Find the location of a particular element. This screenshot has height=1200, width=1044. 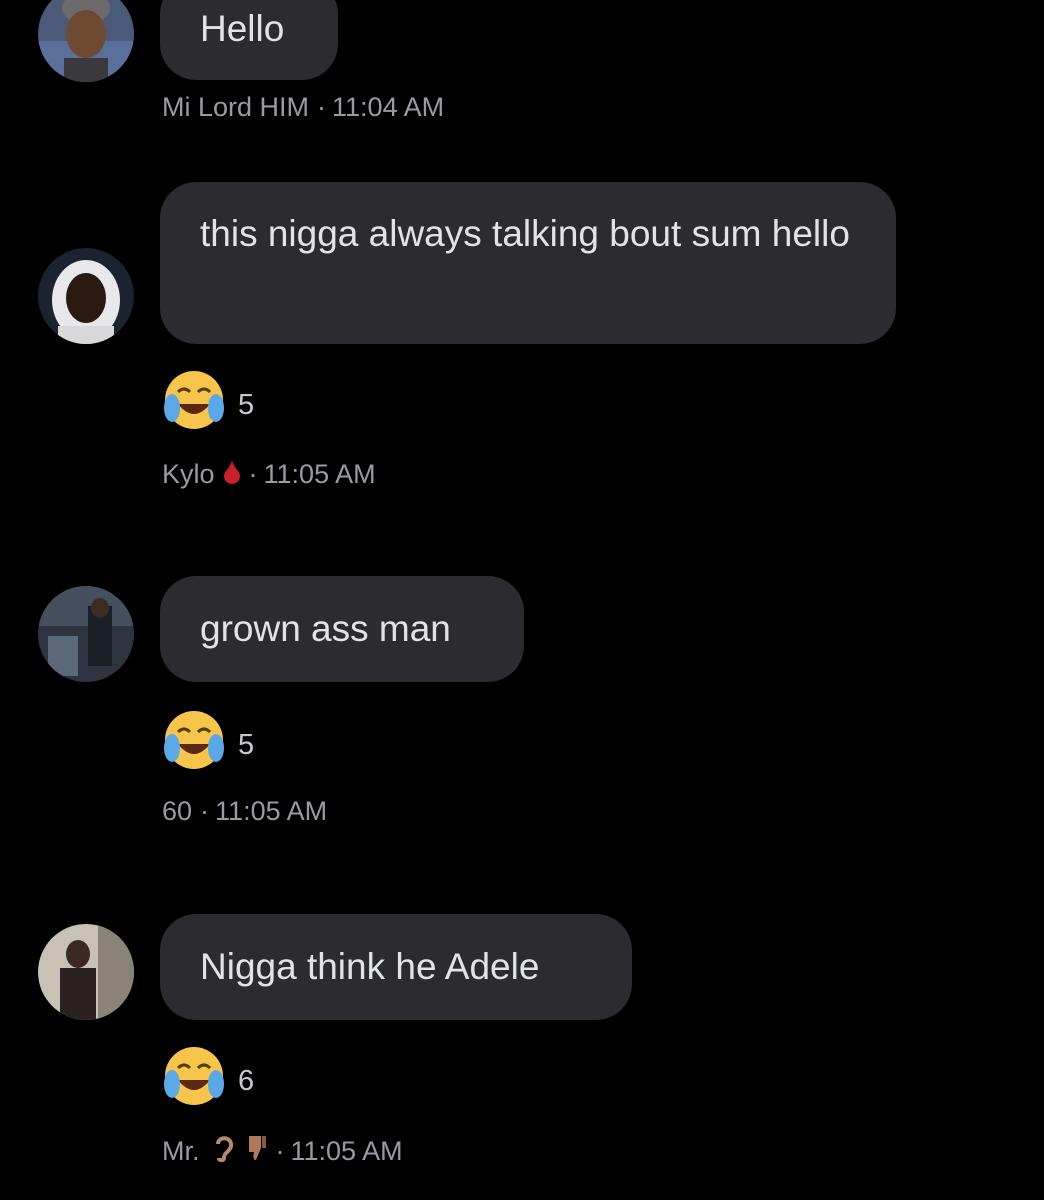

avatar-mirror-selfie-icon is located at coordinates (86, 972).